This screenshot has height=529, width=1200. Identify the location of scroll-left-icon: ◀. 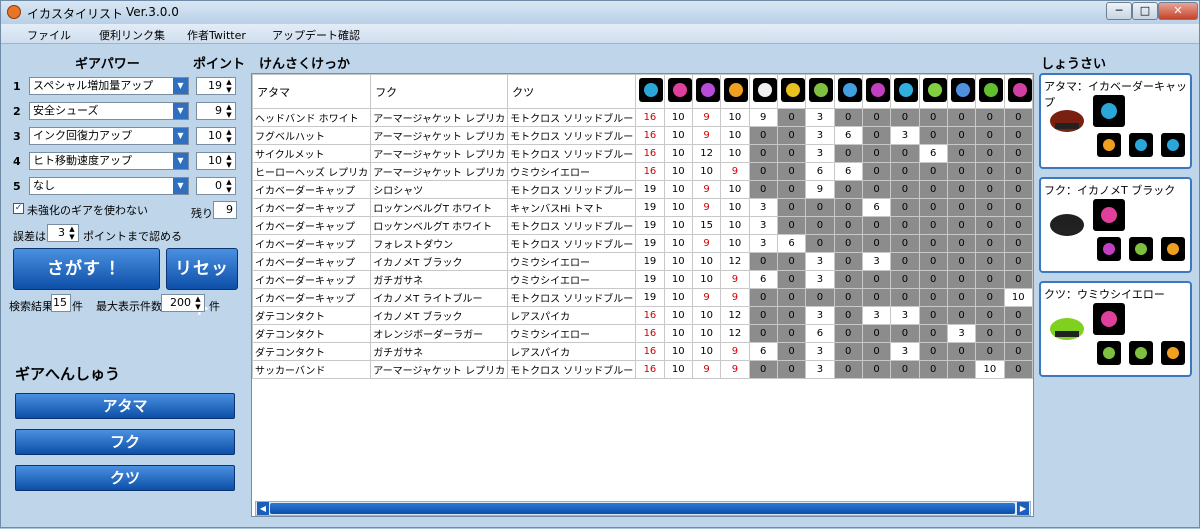
(263, 508).